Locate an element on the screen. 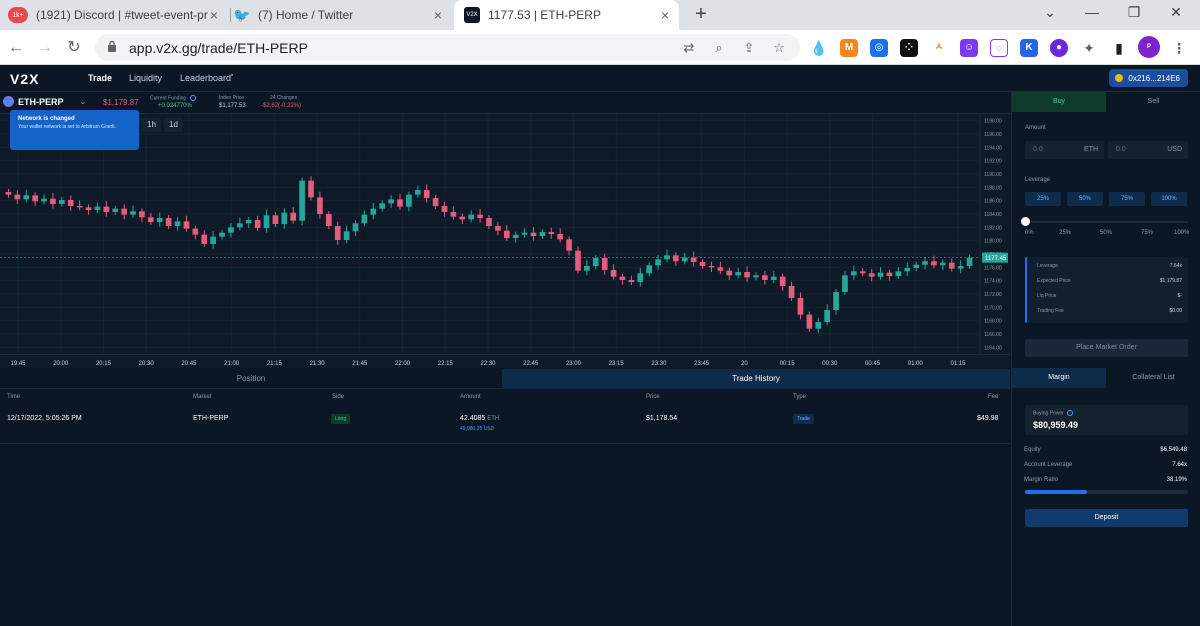 The height and width of the screenshot is (626, 1200). leverage-25-button: 25% is located at coordinates (1043, 199).